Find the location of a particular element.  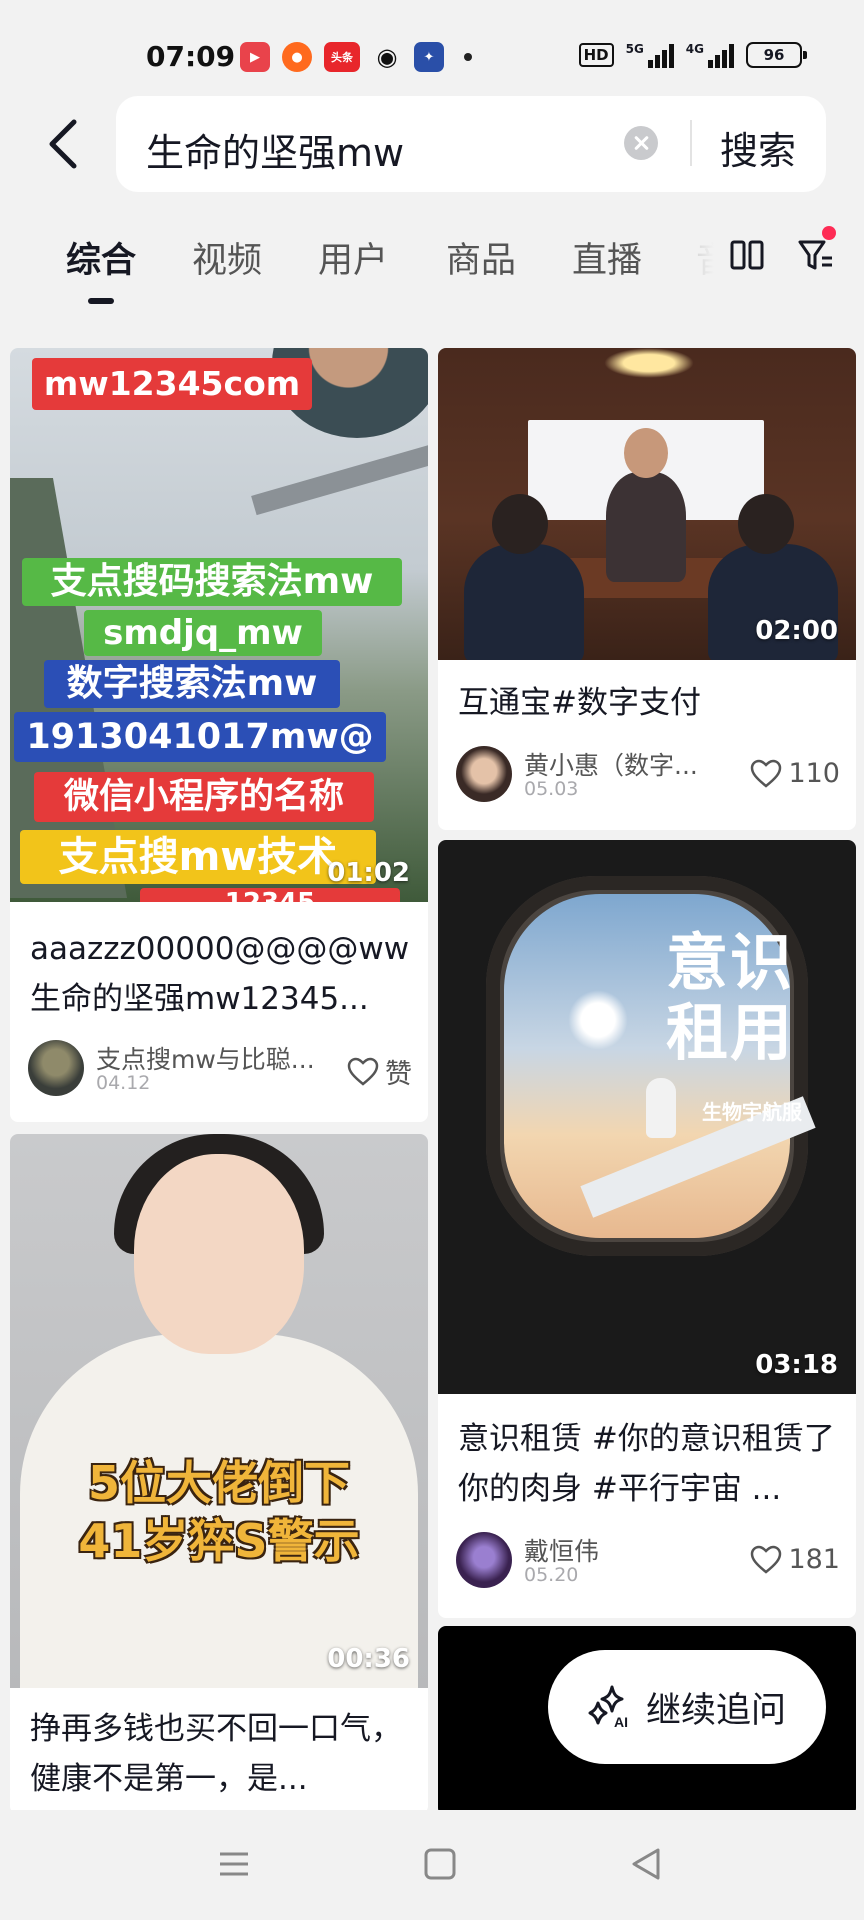

thumb-label: 支点搜码搜索法mw is located at coordinates (212, 582).